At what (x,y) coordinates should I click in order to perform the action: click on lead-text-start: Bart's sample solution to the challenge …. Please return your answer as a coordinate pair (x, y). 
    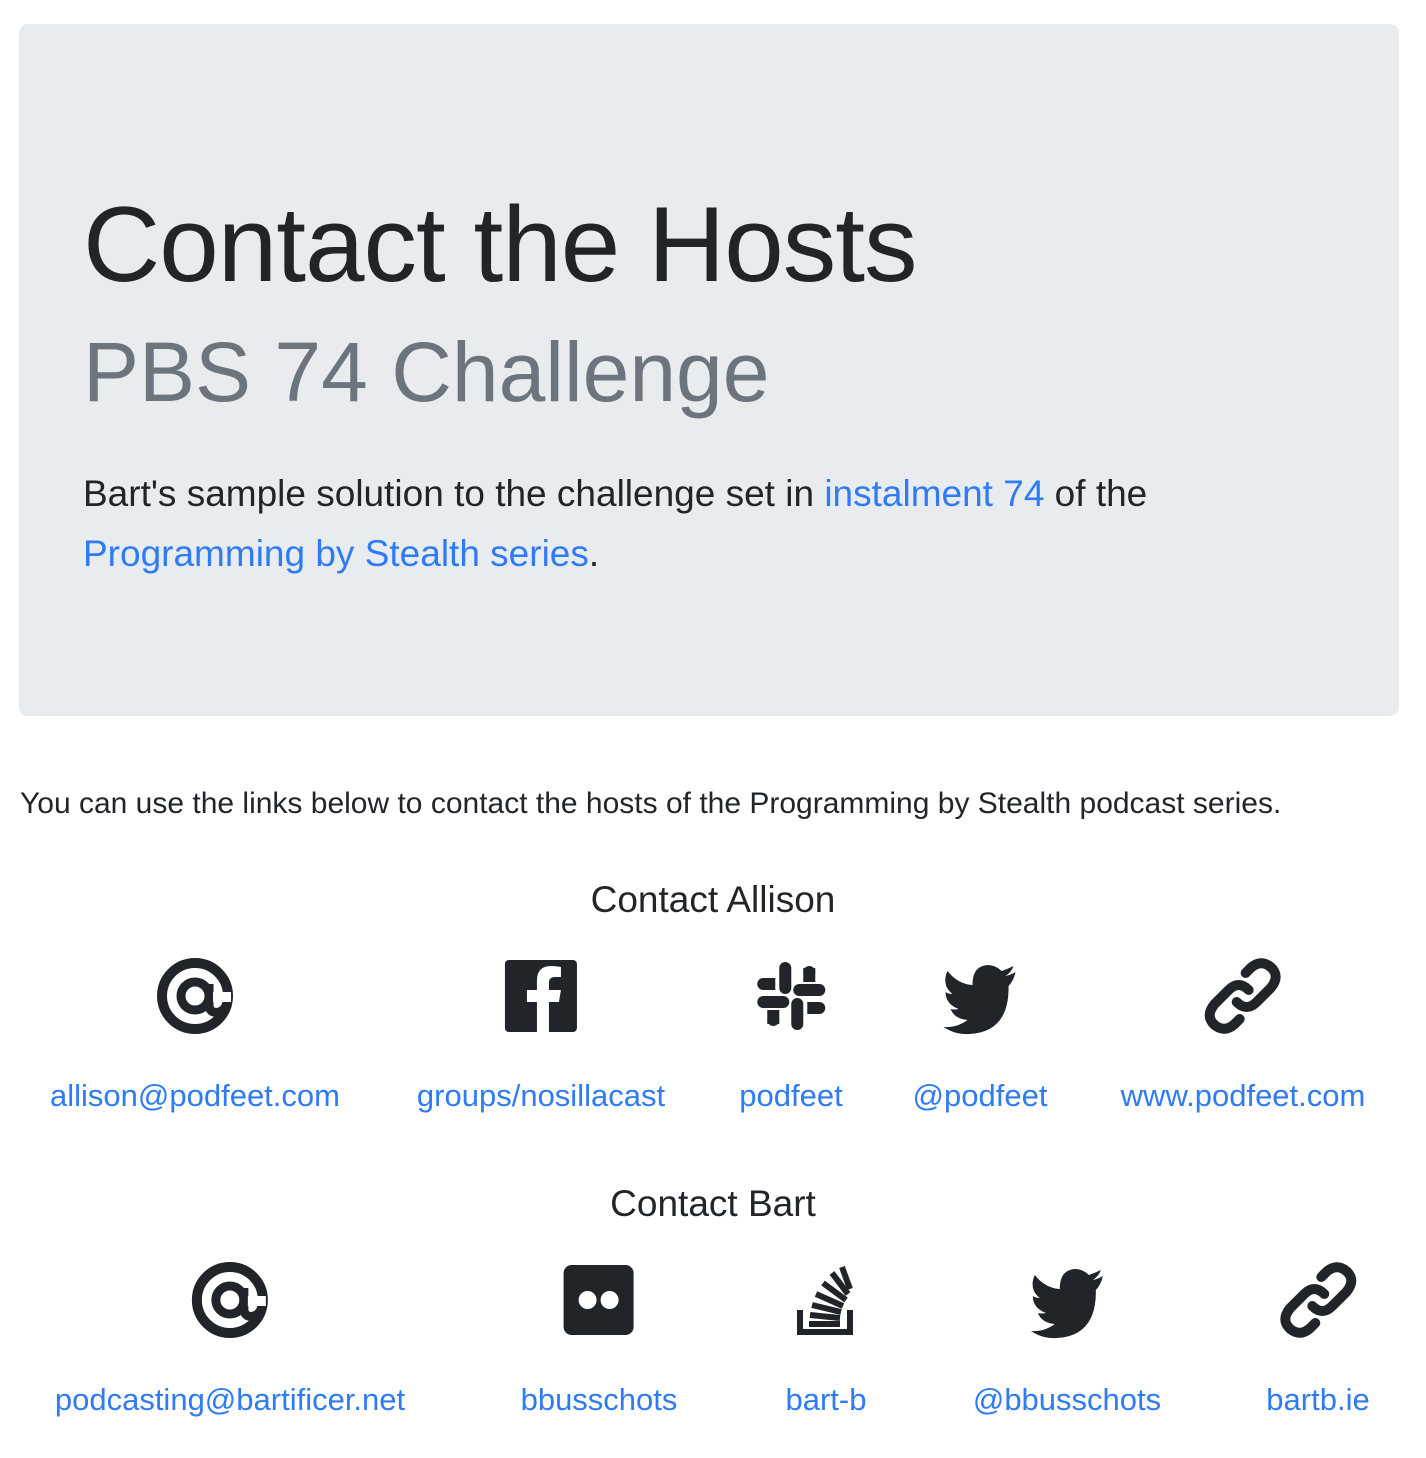
    Looking at the image, I should click on (454, 493).